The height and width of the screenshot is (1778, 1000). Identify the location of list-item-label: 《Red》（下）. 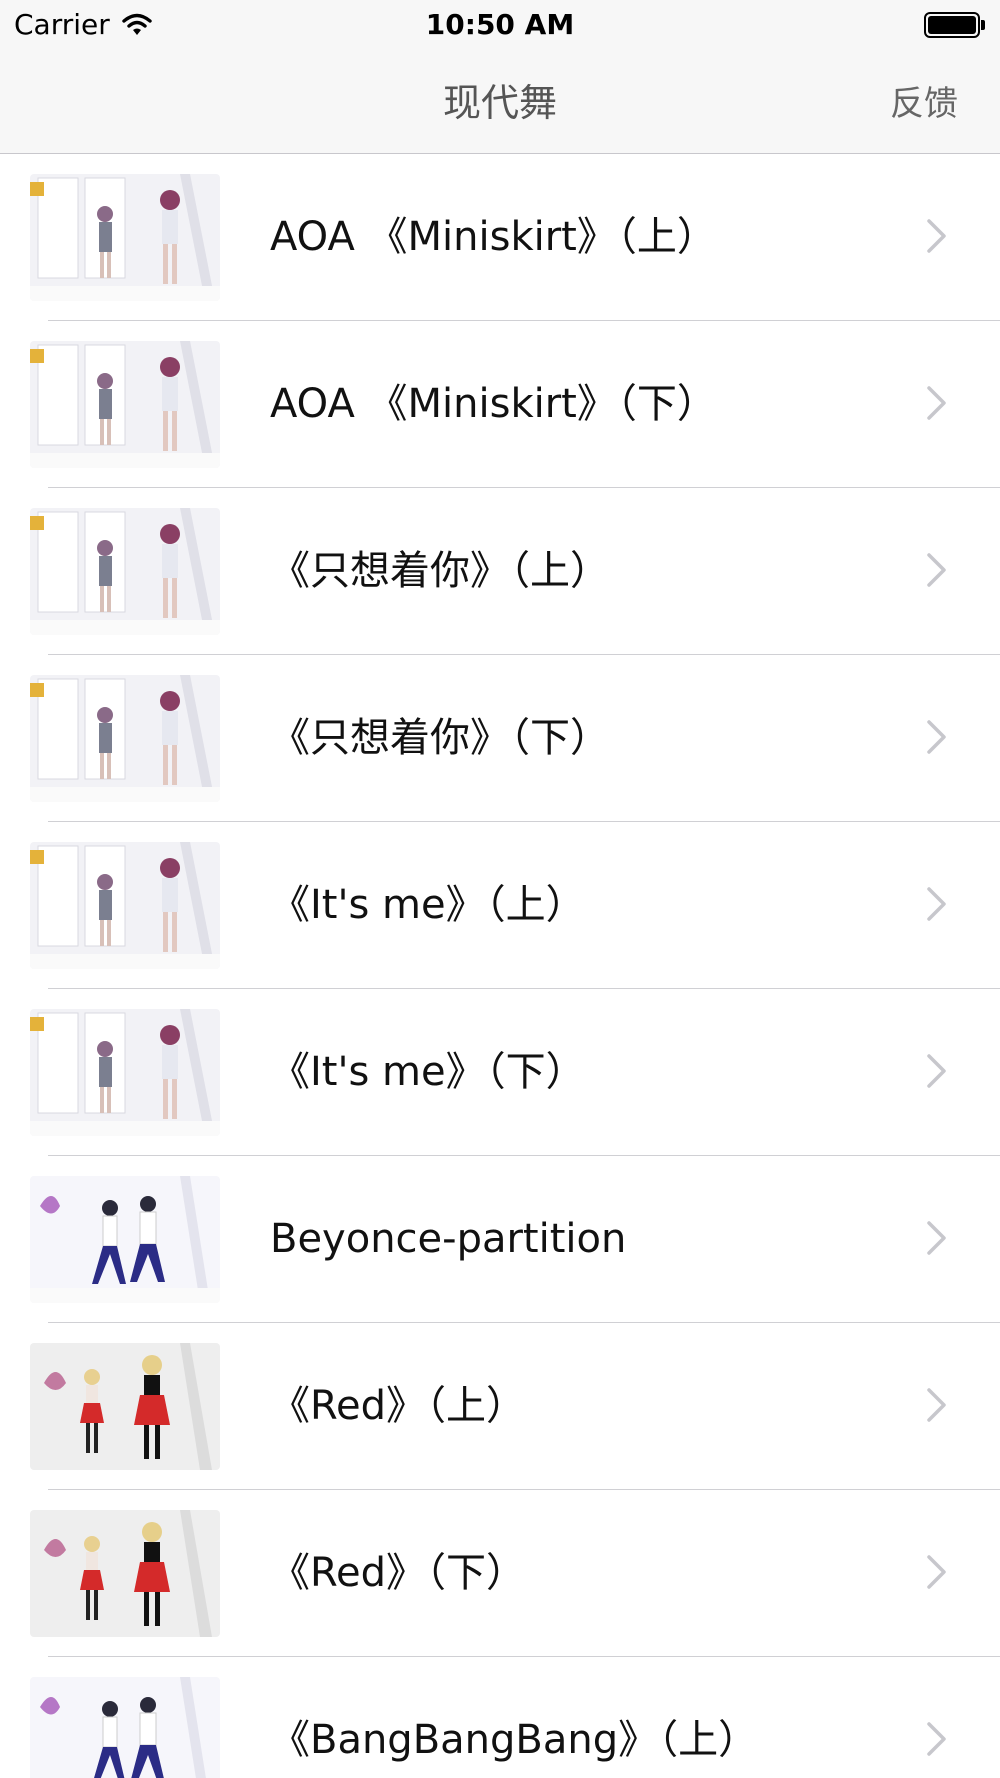
(398, 1573).